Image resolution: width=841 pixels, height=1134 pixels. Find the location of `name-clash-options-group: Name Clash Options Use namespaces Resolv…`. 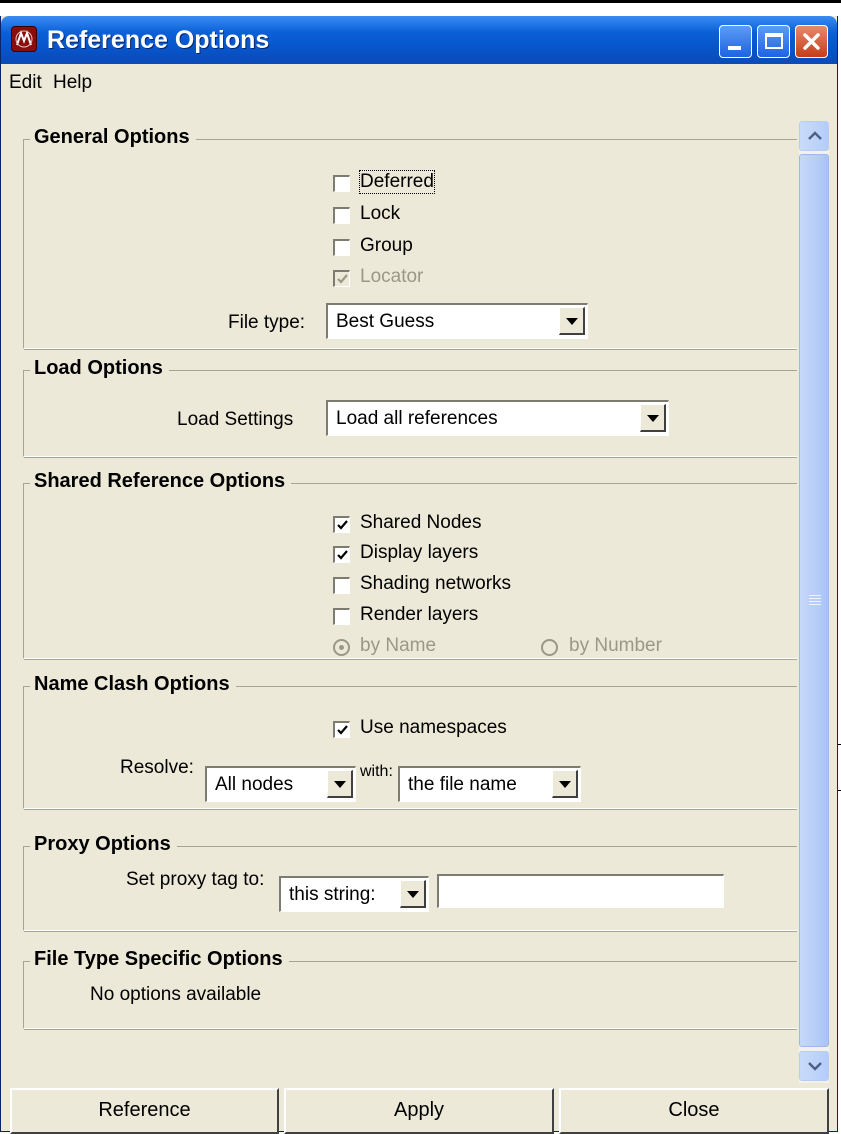

name-clash-options-group: Name Clash Options Use namespaces Resolv… is located at coordinates (410, 741).